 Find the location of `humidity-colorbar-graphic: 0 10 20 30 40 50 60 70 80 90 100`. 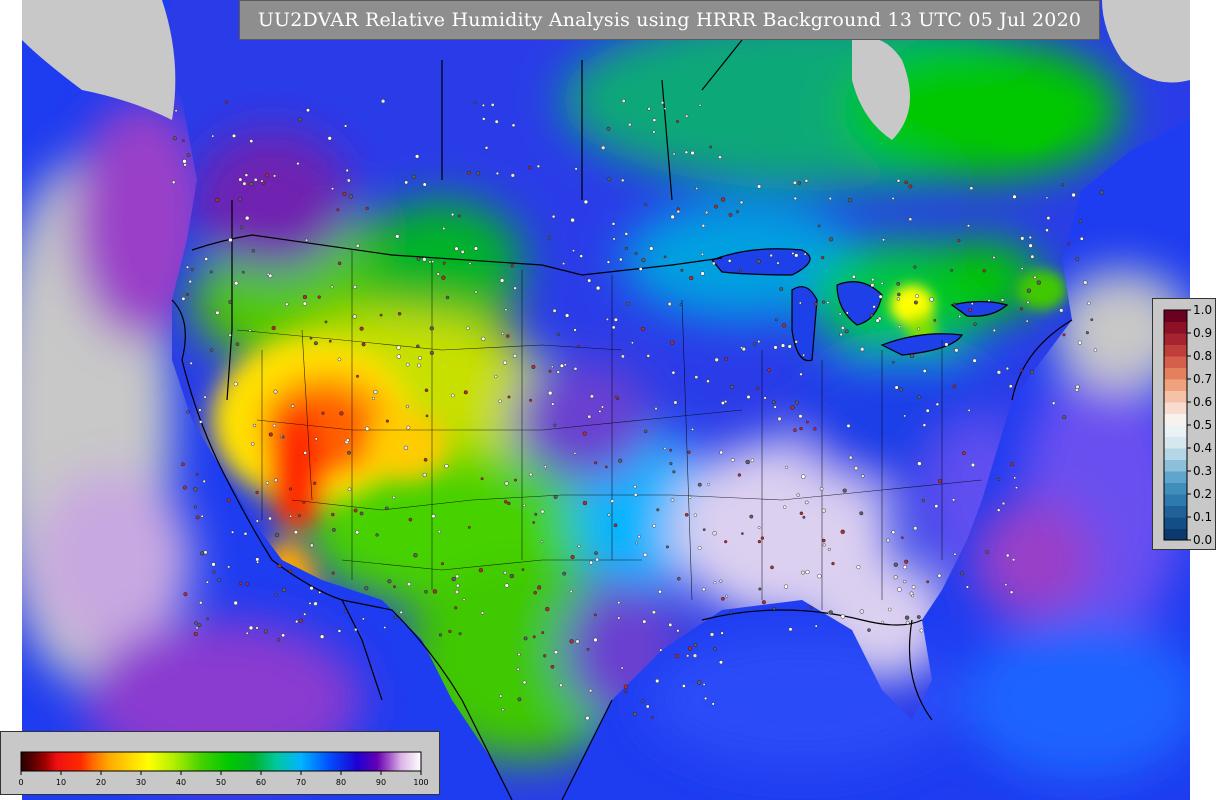

humidity-colorbar-graphic: 0 10 20 30 40 50 60 70 80 90 100 is located at coordinates (223, 769).